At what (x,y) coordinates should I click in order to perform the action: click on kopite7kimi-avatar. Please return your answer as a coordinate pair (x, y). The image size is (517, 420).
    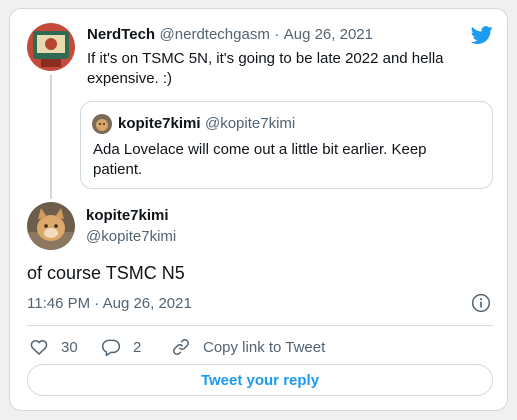
    Looking at the image, I should click on (51, 226).